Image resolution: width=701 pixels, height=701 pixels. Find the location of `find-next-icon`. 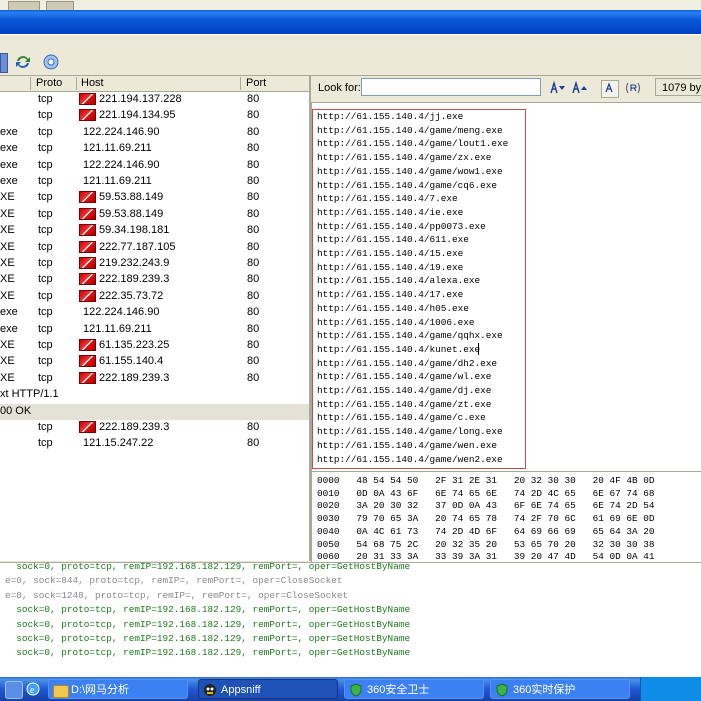

find-next-icon is located at coordinates (558, 88).